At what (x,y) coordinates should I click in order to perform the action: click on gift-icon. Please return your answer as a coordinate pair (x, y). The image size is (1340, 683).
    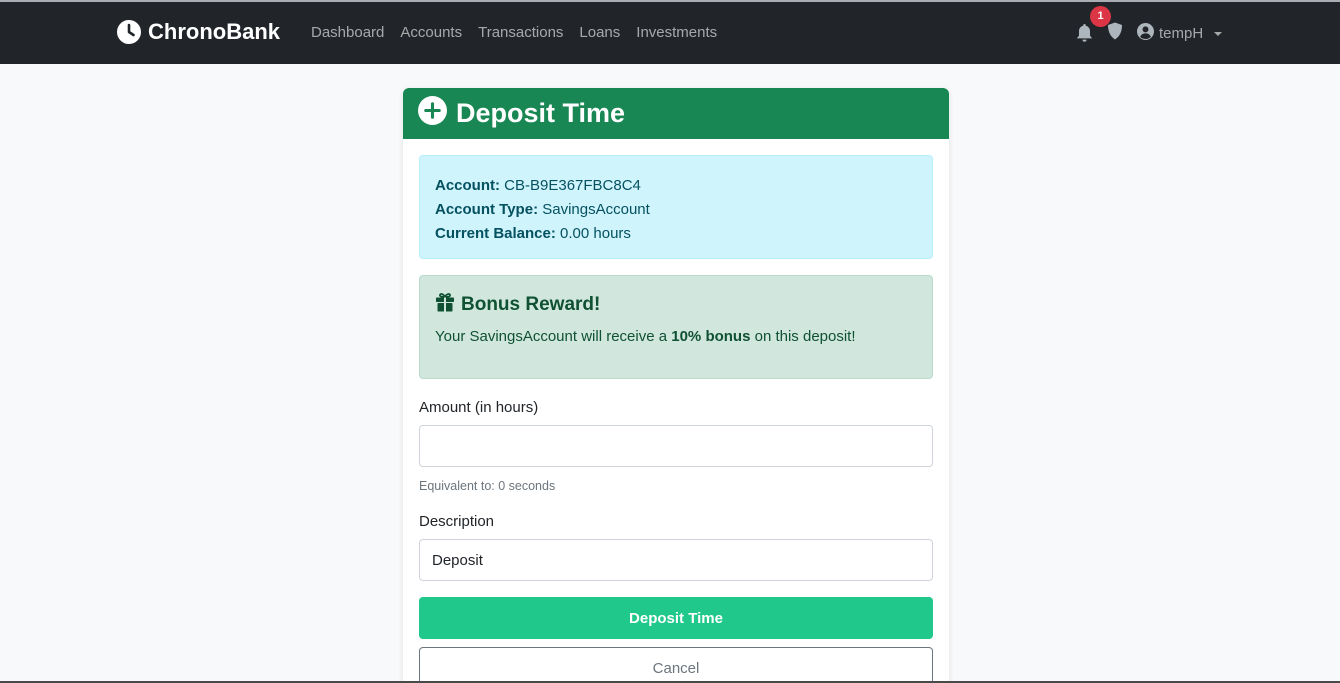
    Looking at the image, I should click on (445, 305).